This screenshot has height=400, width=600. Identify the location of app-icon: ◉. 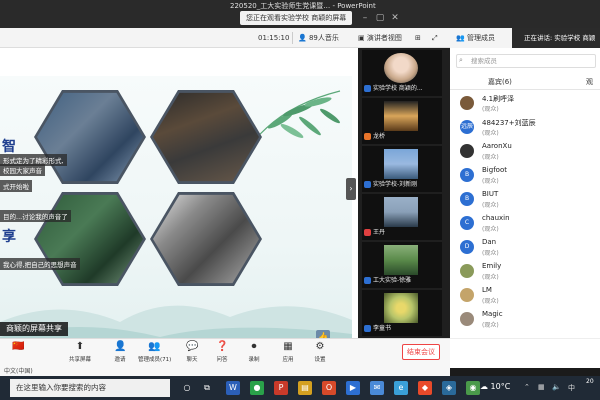
(473, 388).